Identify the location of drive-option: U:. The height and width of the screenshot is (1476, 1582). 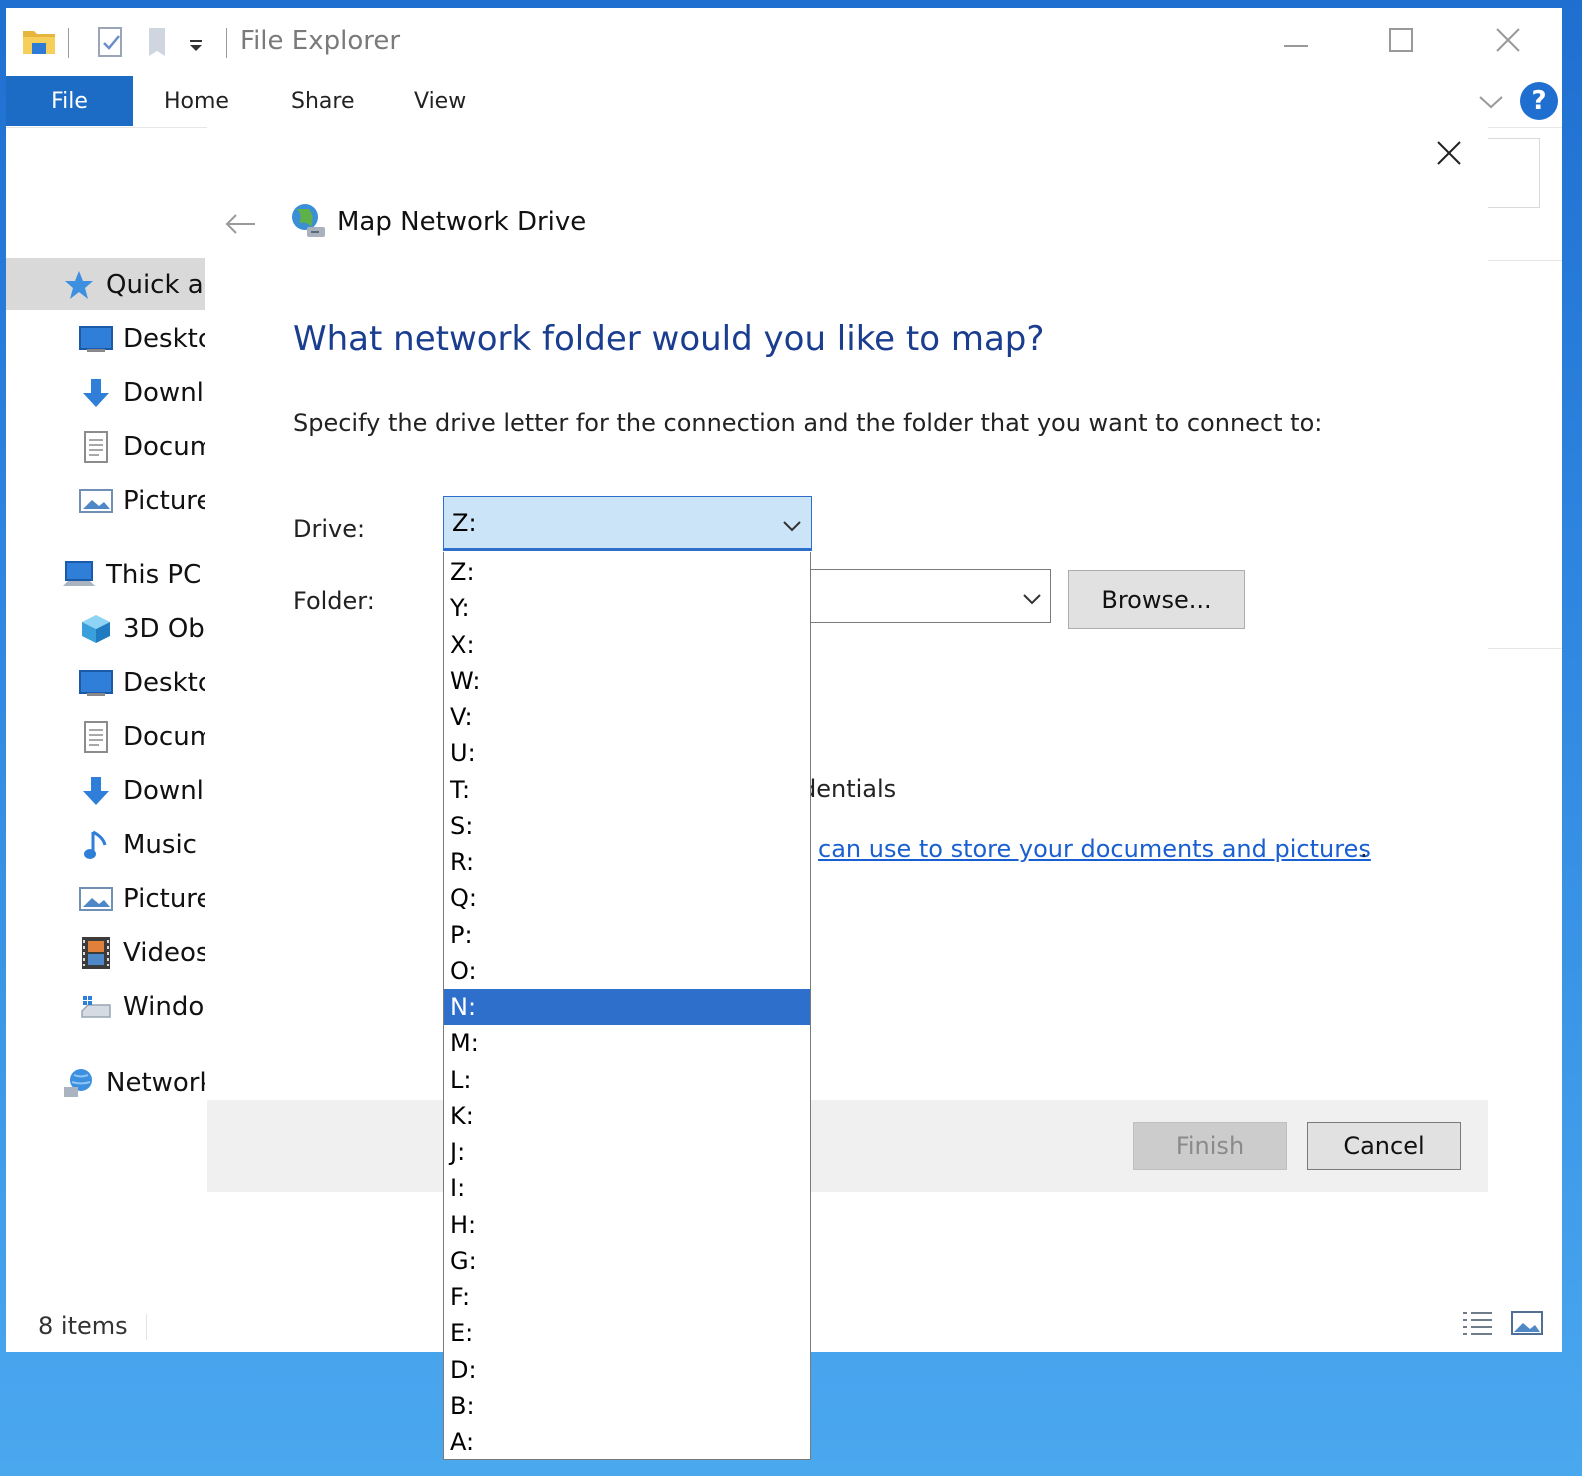
(627, 753).